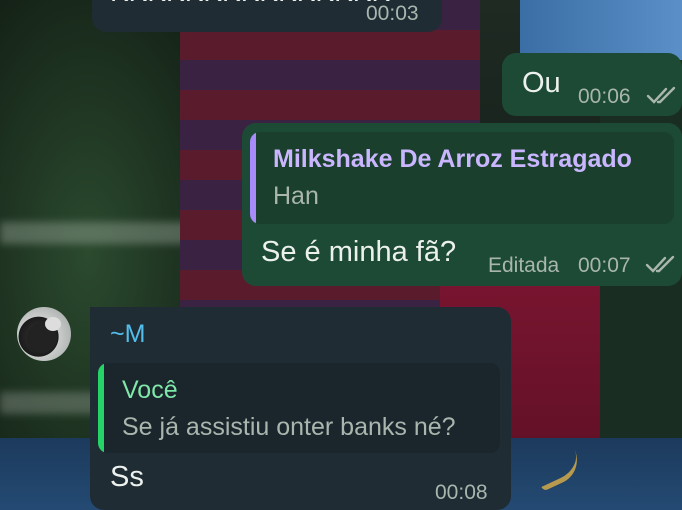  What do you see at coordinates (592, 84) in the screenshot?
I see `message-bubble-outgoing: Ou 00:06` at bounding box center [592, 84].